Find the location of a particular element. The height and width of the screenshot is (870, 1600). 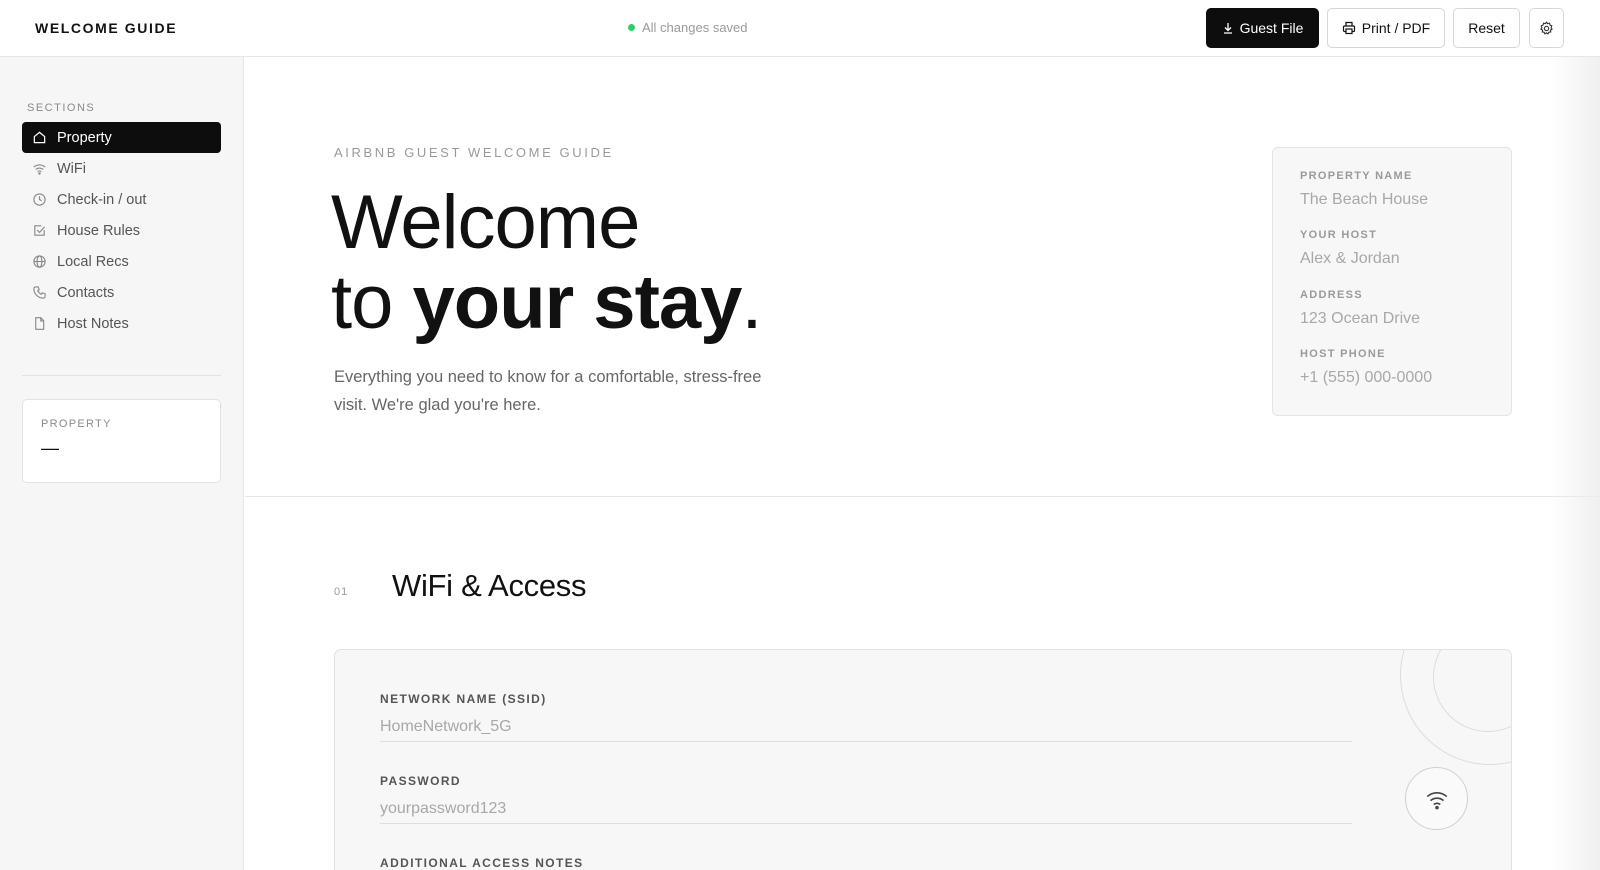

info-label: HOST PHONE is located at coordinates (1343, 354).